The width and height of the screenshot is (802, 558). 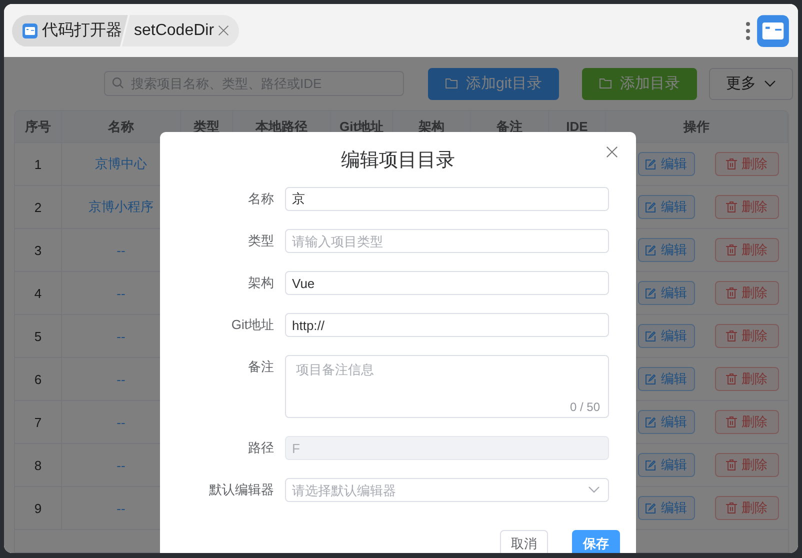 I want to click on field-label: 名称, so click(x=261, y=199).